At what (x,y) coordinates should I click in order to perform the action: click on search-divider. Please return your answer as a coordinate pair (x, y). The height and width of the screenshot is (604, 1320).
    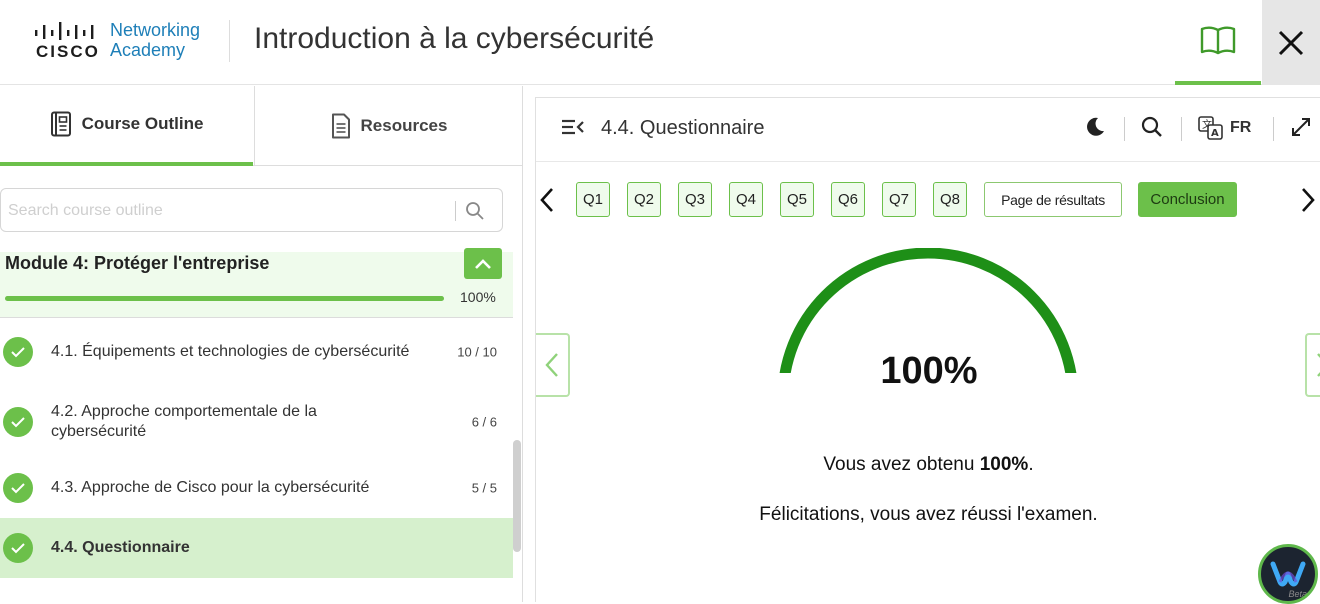
    Looking at the image, I should click on (455, 211).